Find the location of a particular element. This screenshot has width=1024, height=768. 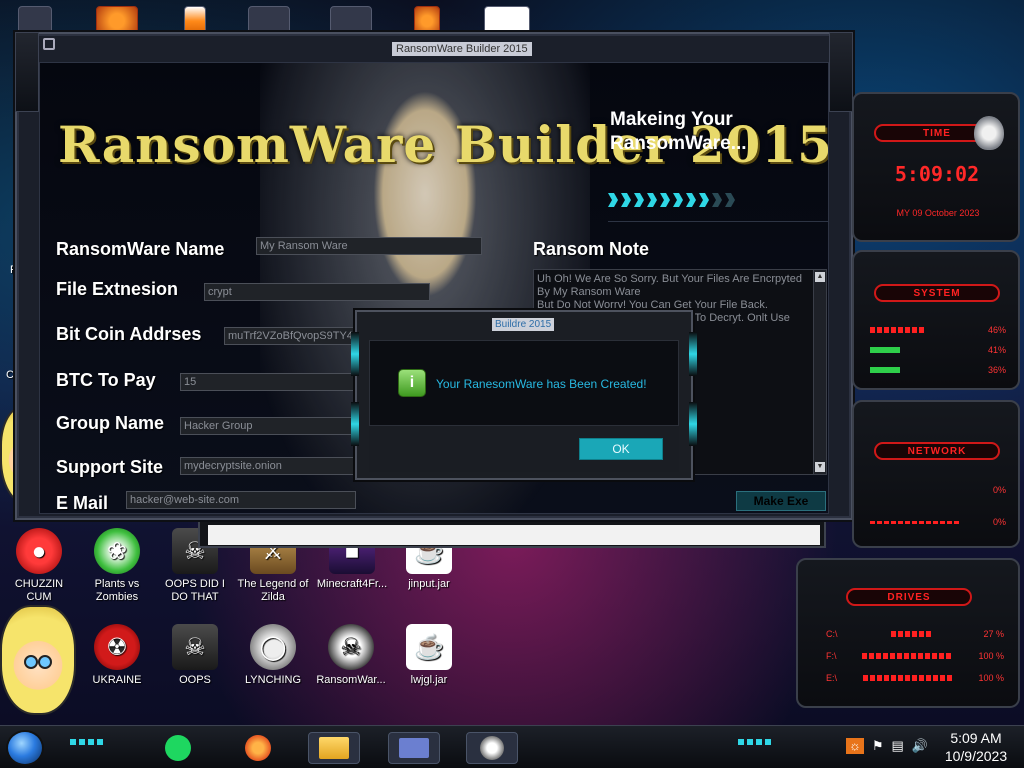

desktop-icon: ☠ OOPS is located at coordinates (195, 655).